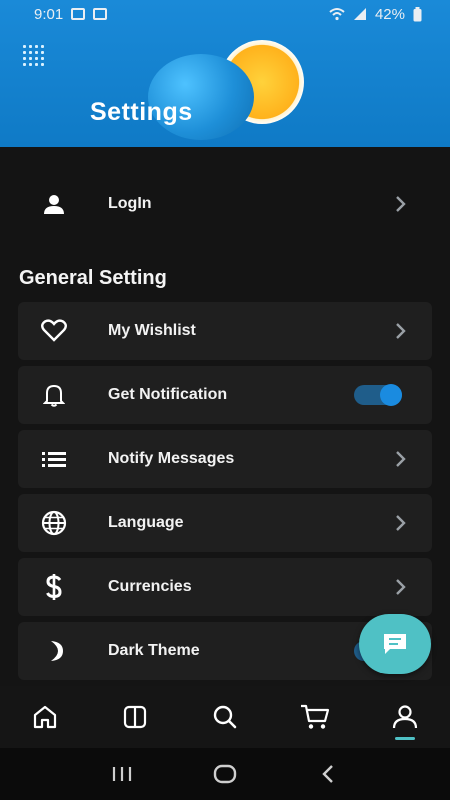  I want to click on chat-icon, so click(395, 644).